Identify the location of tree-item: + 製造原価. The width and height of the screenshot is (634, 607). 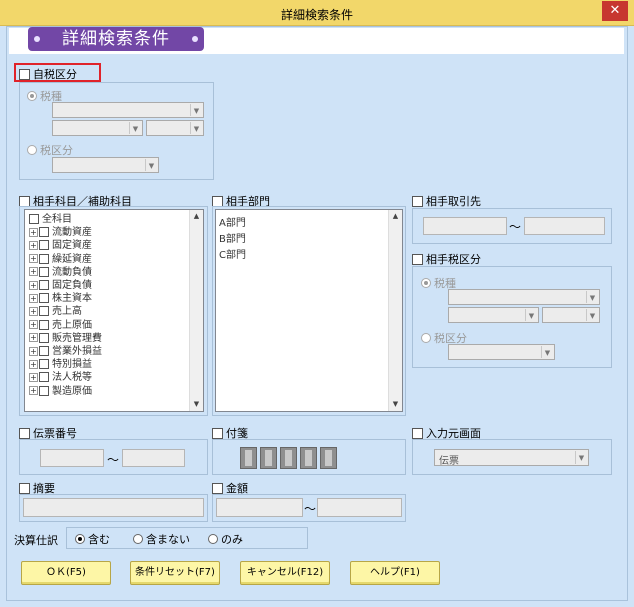
(60, 391).